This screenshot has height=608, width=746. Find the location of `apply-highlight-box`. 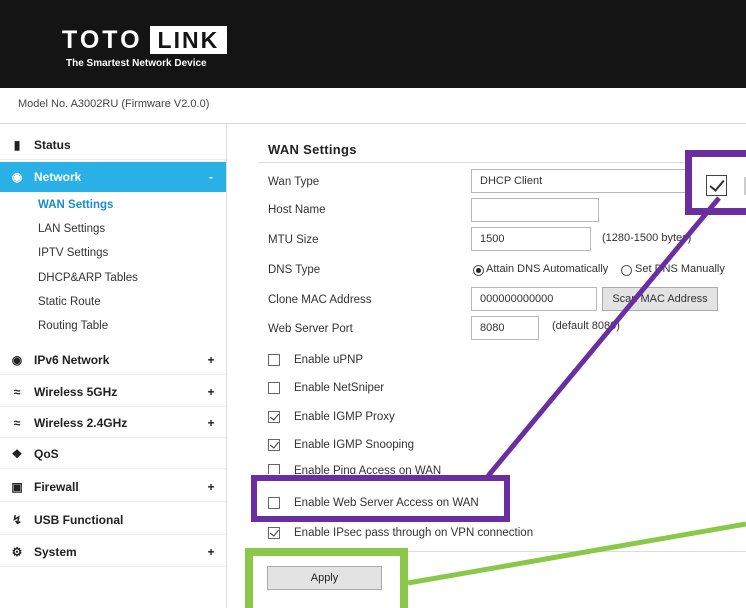

apply-highlight-box is located at coordinates (326, 578).